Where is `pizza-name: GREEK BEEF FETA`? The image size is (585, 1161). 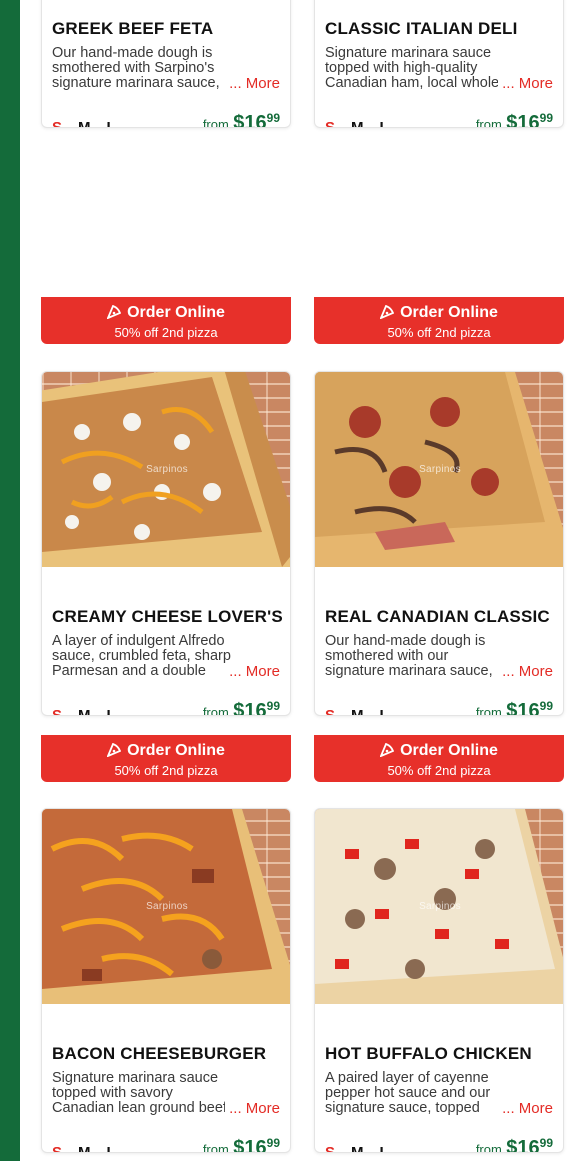
pizza-name: GREEK BEEF FETA is located at coordinates (169, 29).